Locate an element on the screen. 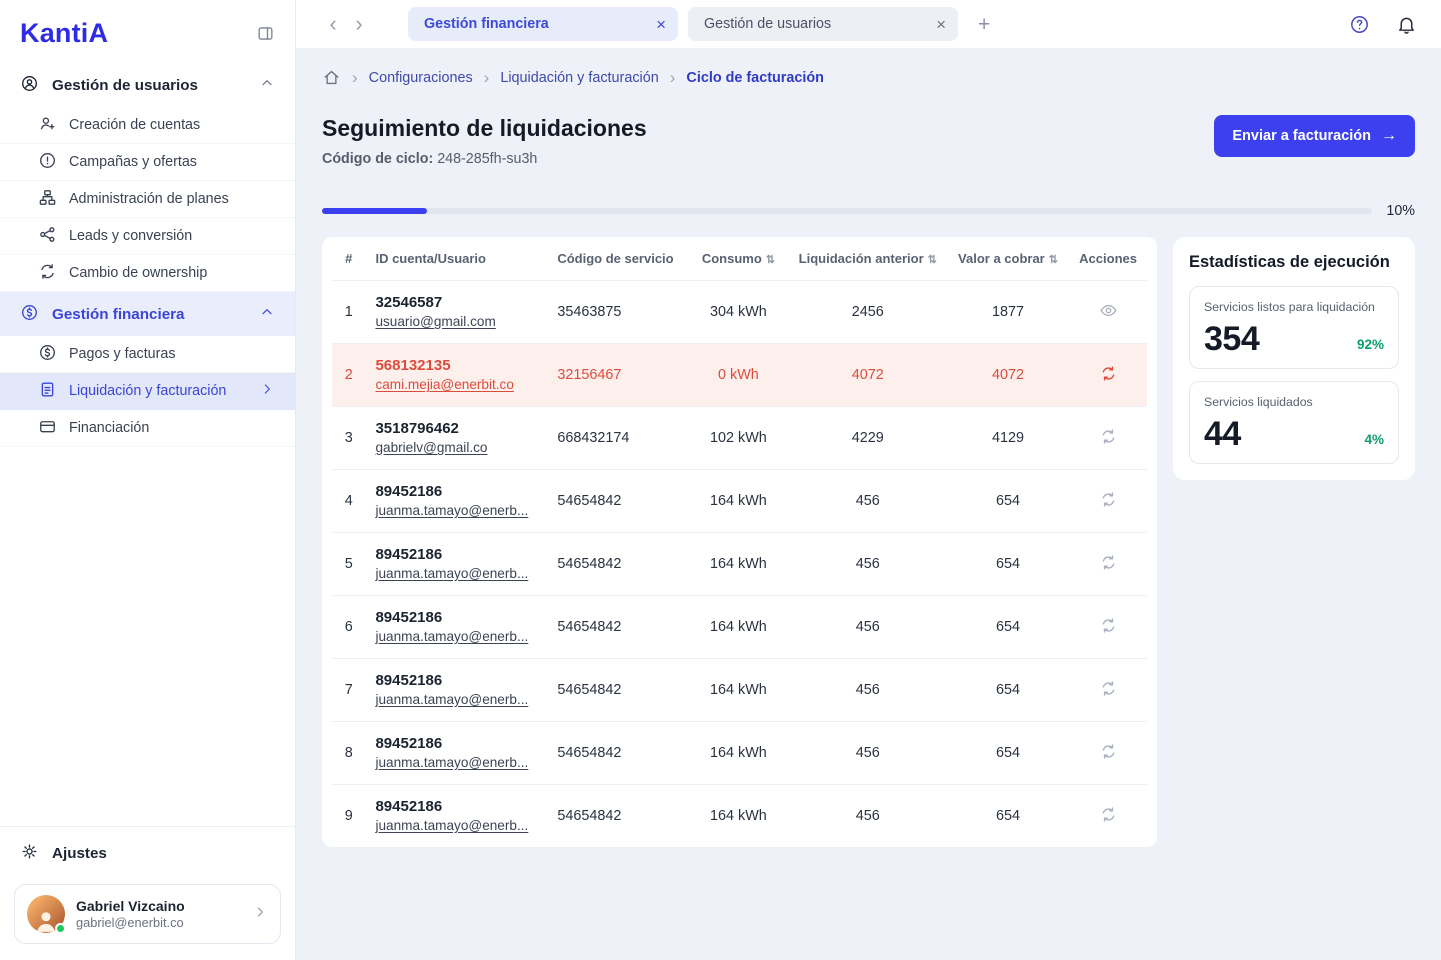 The image size is (1441, 960). column-header-account: ID cuenta/Usuario is located at coordinates (430, 258).